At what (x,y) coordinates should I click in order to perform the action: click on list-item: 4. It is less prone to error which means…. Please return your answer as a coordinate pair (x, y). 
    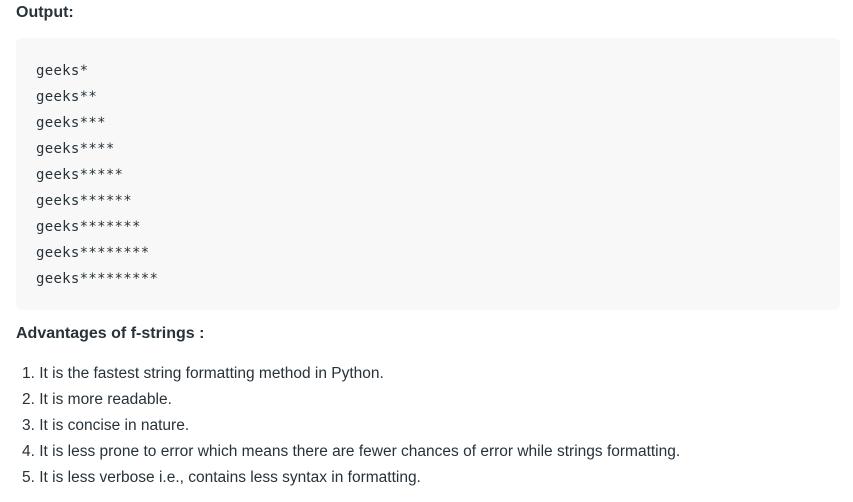
    Looking at the image, I should click on (351, 451).